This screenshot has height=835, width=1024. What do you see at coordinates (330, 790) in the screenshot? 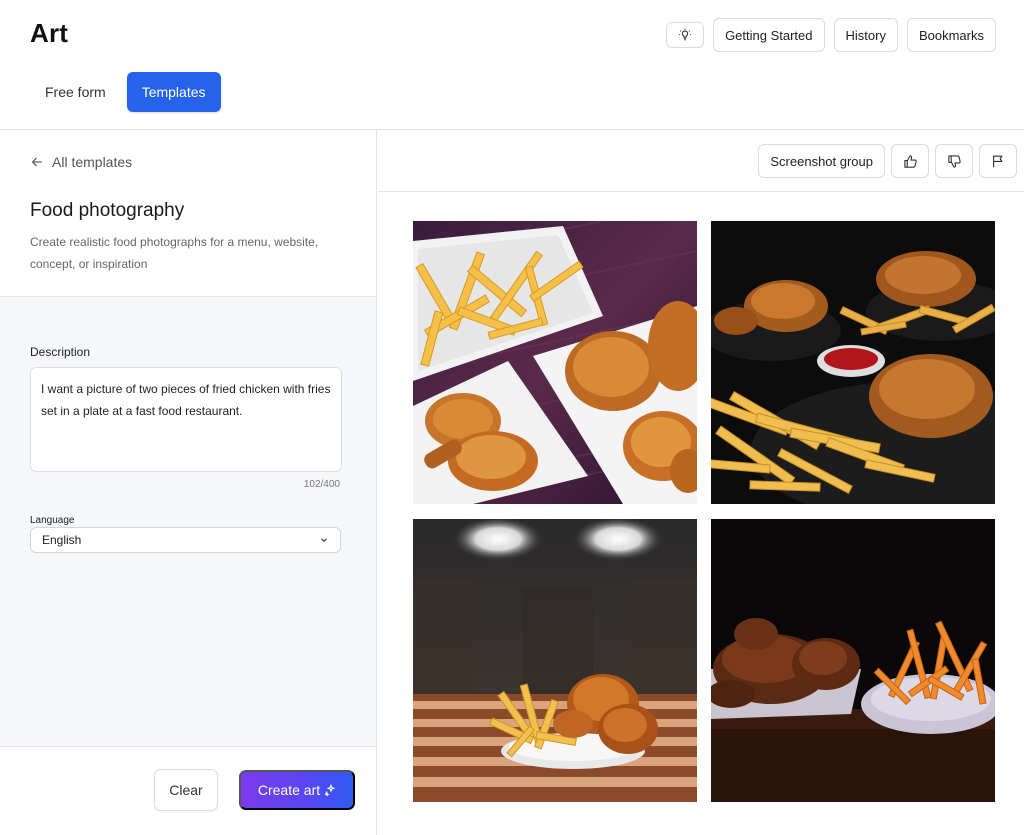
I see `sparkle-icon` at bounding box center [330, 790].